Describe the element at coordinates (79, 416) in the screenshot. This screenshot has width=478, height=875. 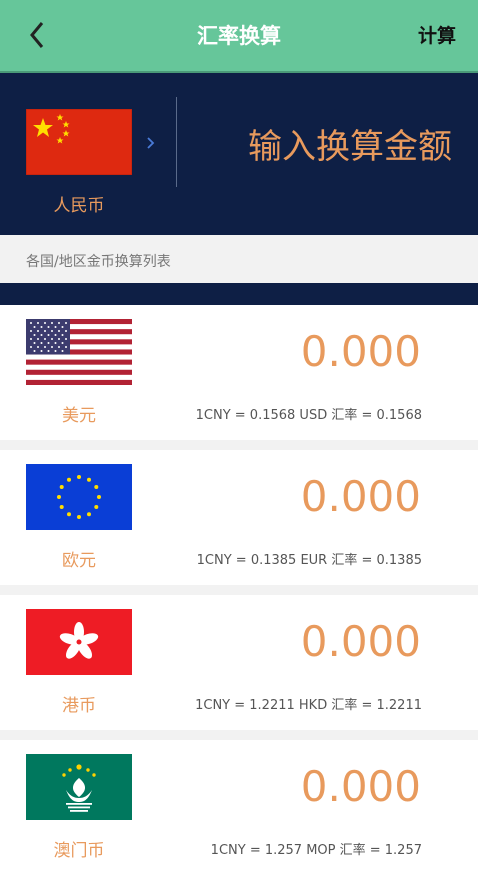
I see `currency-name: 美元` at that location.